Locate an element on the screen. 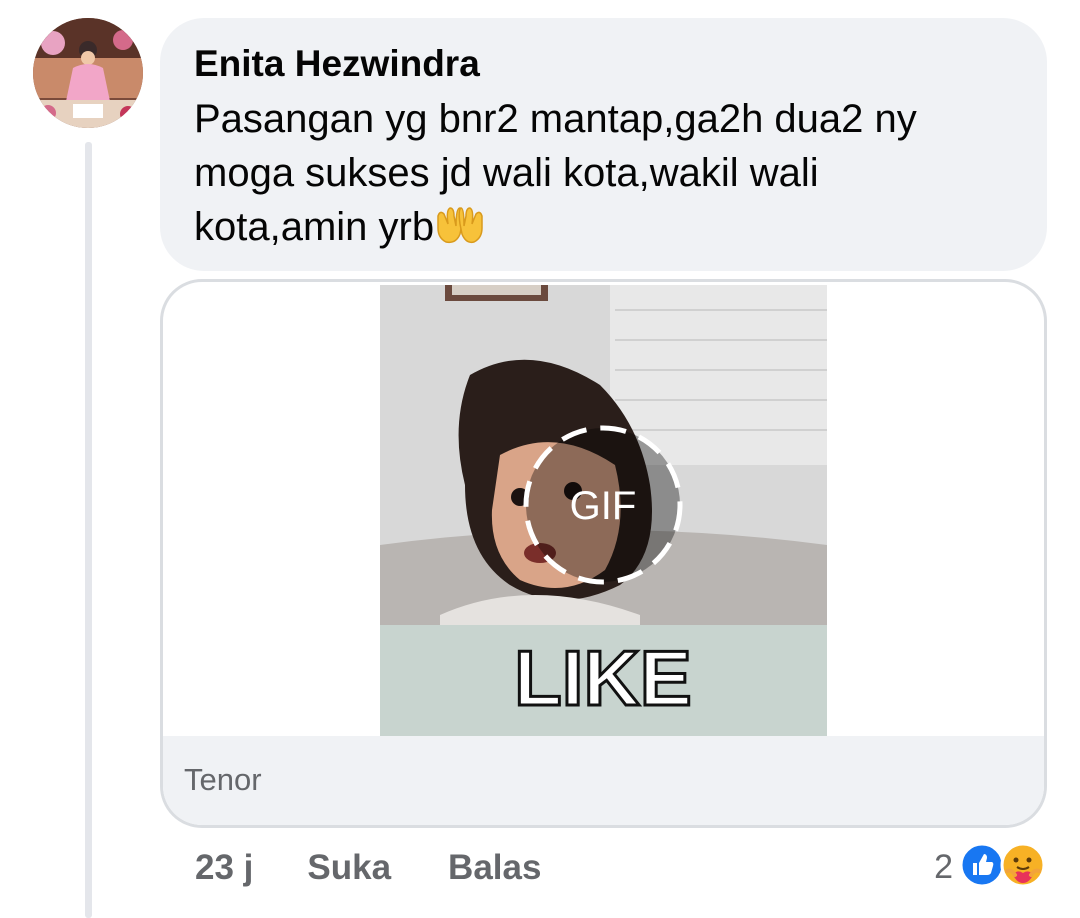 The width and height of the screenshot is (1080, 918). author-name: Enita Hezwindra is located at coordinates (603, 64).